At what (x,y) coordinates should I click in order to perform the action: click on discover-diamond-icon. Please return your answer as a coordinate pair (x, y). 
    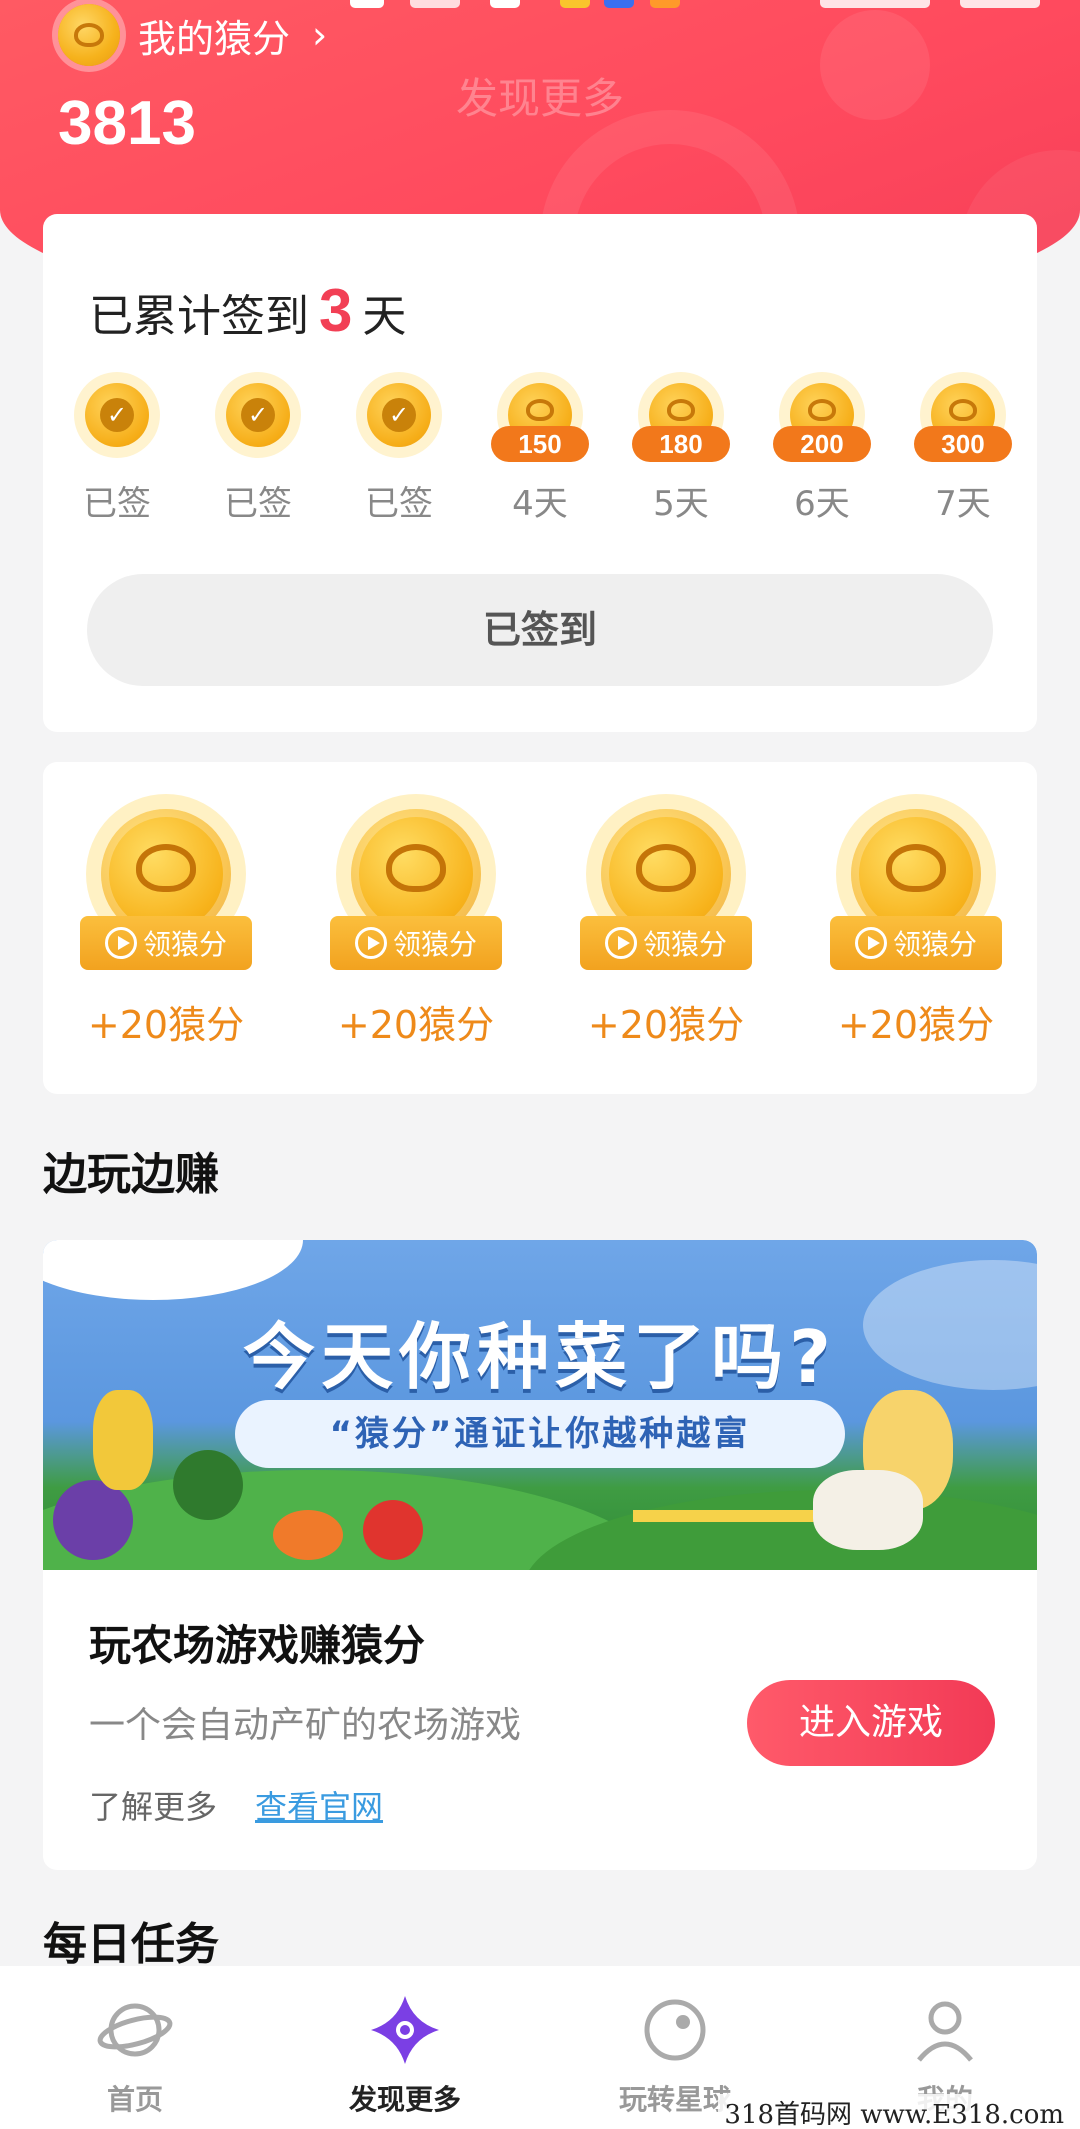
    Looking at the image, I should click on (405, 2030).